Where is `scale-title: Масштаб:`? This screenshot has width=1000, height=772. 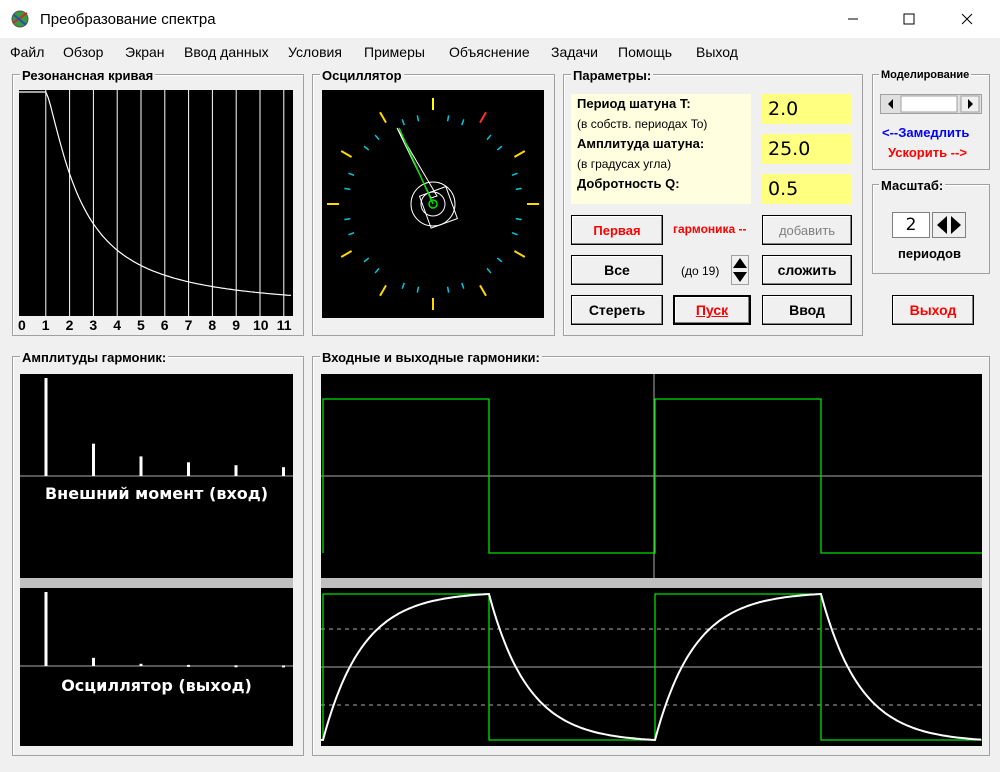 scale-title: Масштаб: is located at coordinates (912, 185).